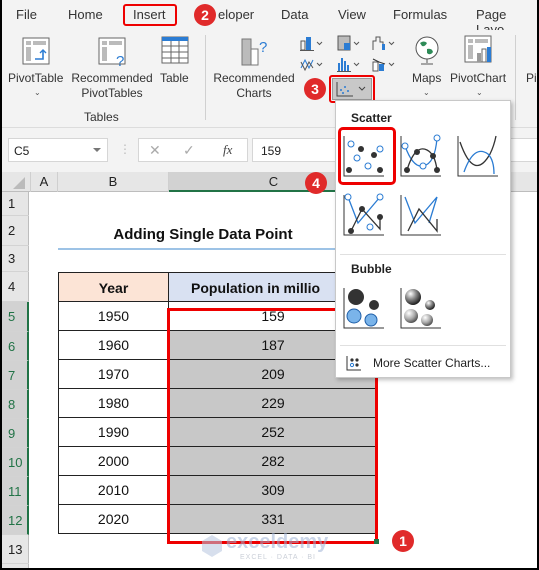 This screenshot has height=570, width=539. Describe the element at coordinates (212, 546) in the screenshot. I see `watermark-logo-icon` at that location.